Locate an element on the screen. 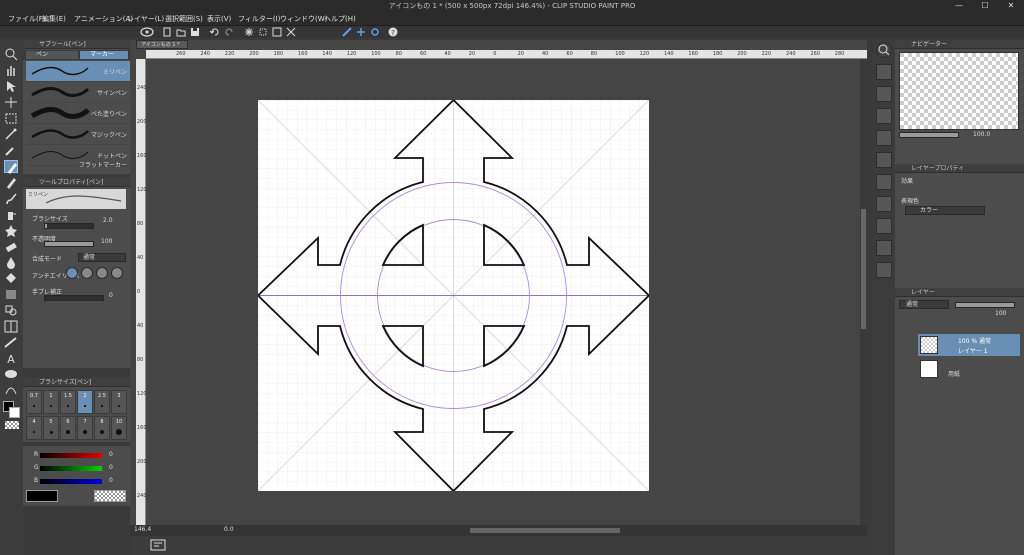  sub-color-swatch is located at coordinates (14, 412).